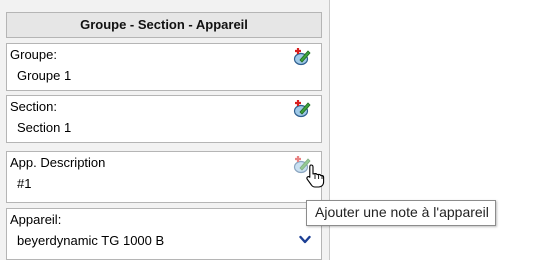 The image size is (559, 260). I want to click on tooltip: Ajouter une note à l'appareil, so click(401, 213).